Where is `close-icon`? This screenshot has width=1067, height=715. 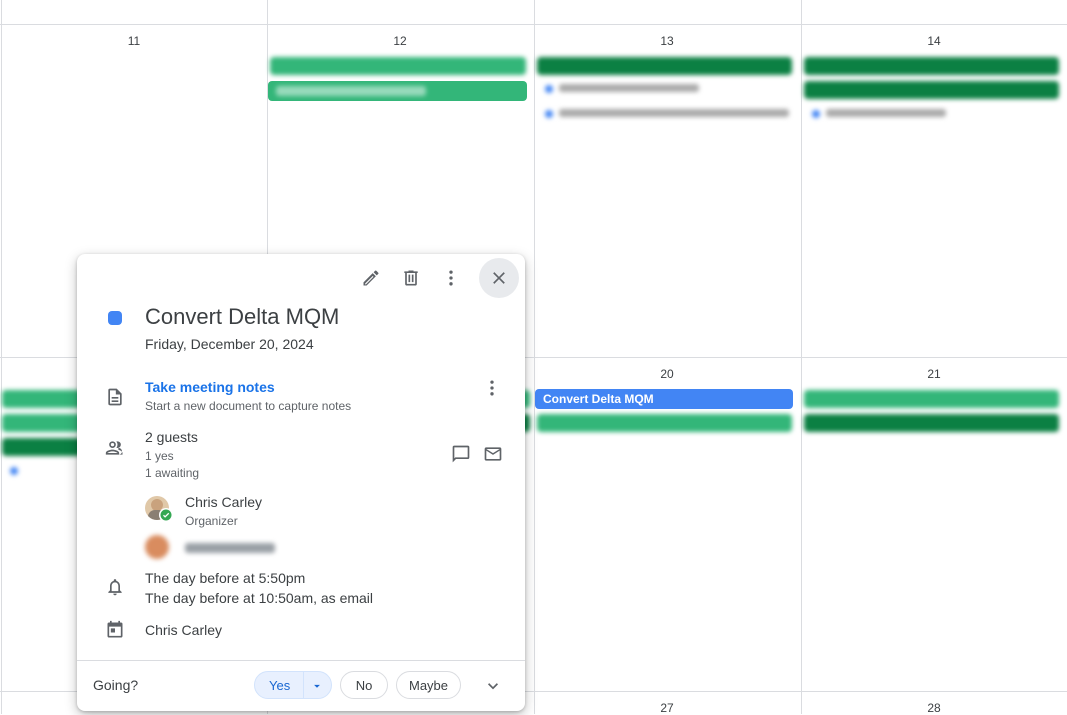 close-icon is located at coordinates (499, 278).